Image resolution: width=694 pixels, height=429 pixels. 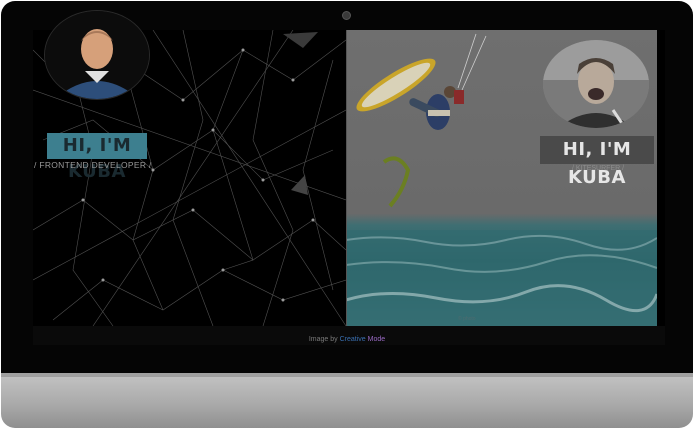 What do you see at coordinates (467, 318) in the screenshot?
I see `svg-text: © photo` at bounding box center [467, 318].